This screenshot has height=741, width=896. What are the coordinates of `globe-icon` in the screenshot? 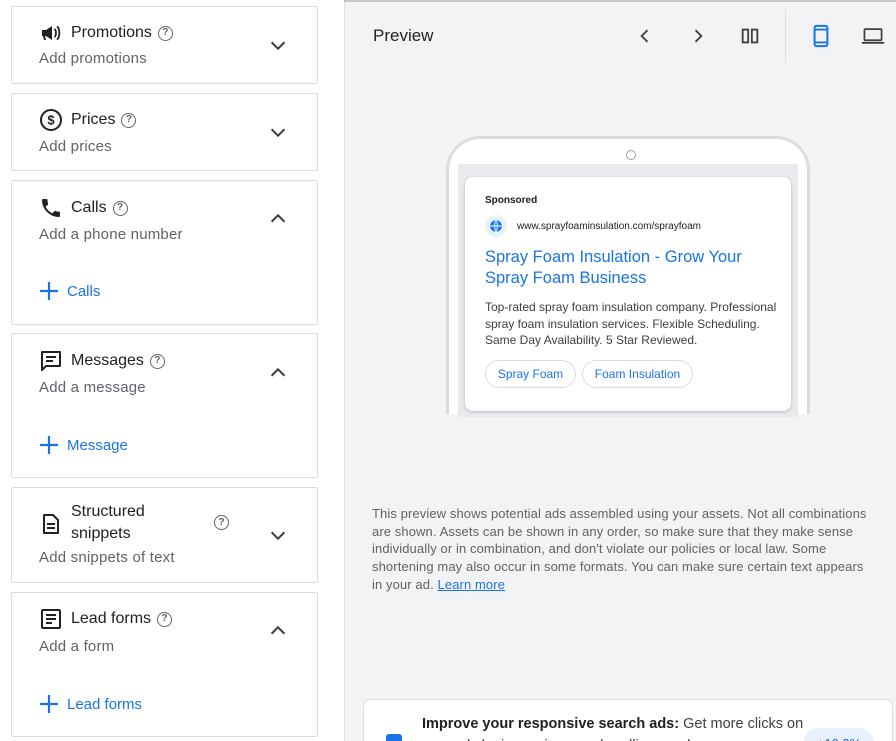 It's located at (496, 226).